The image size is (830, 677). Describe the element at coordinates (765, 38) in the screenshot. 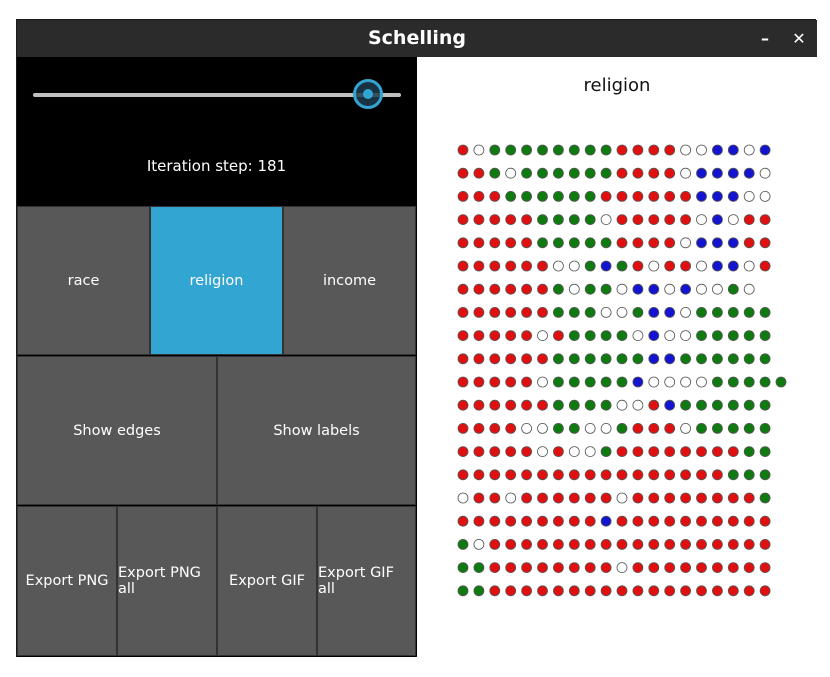

I see `minimize-icon: –` at that location.